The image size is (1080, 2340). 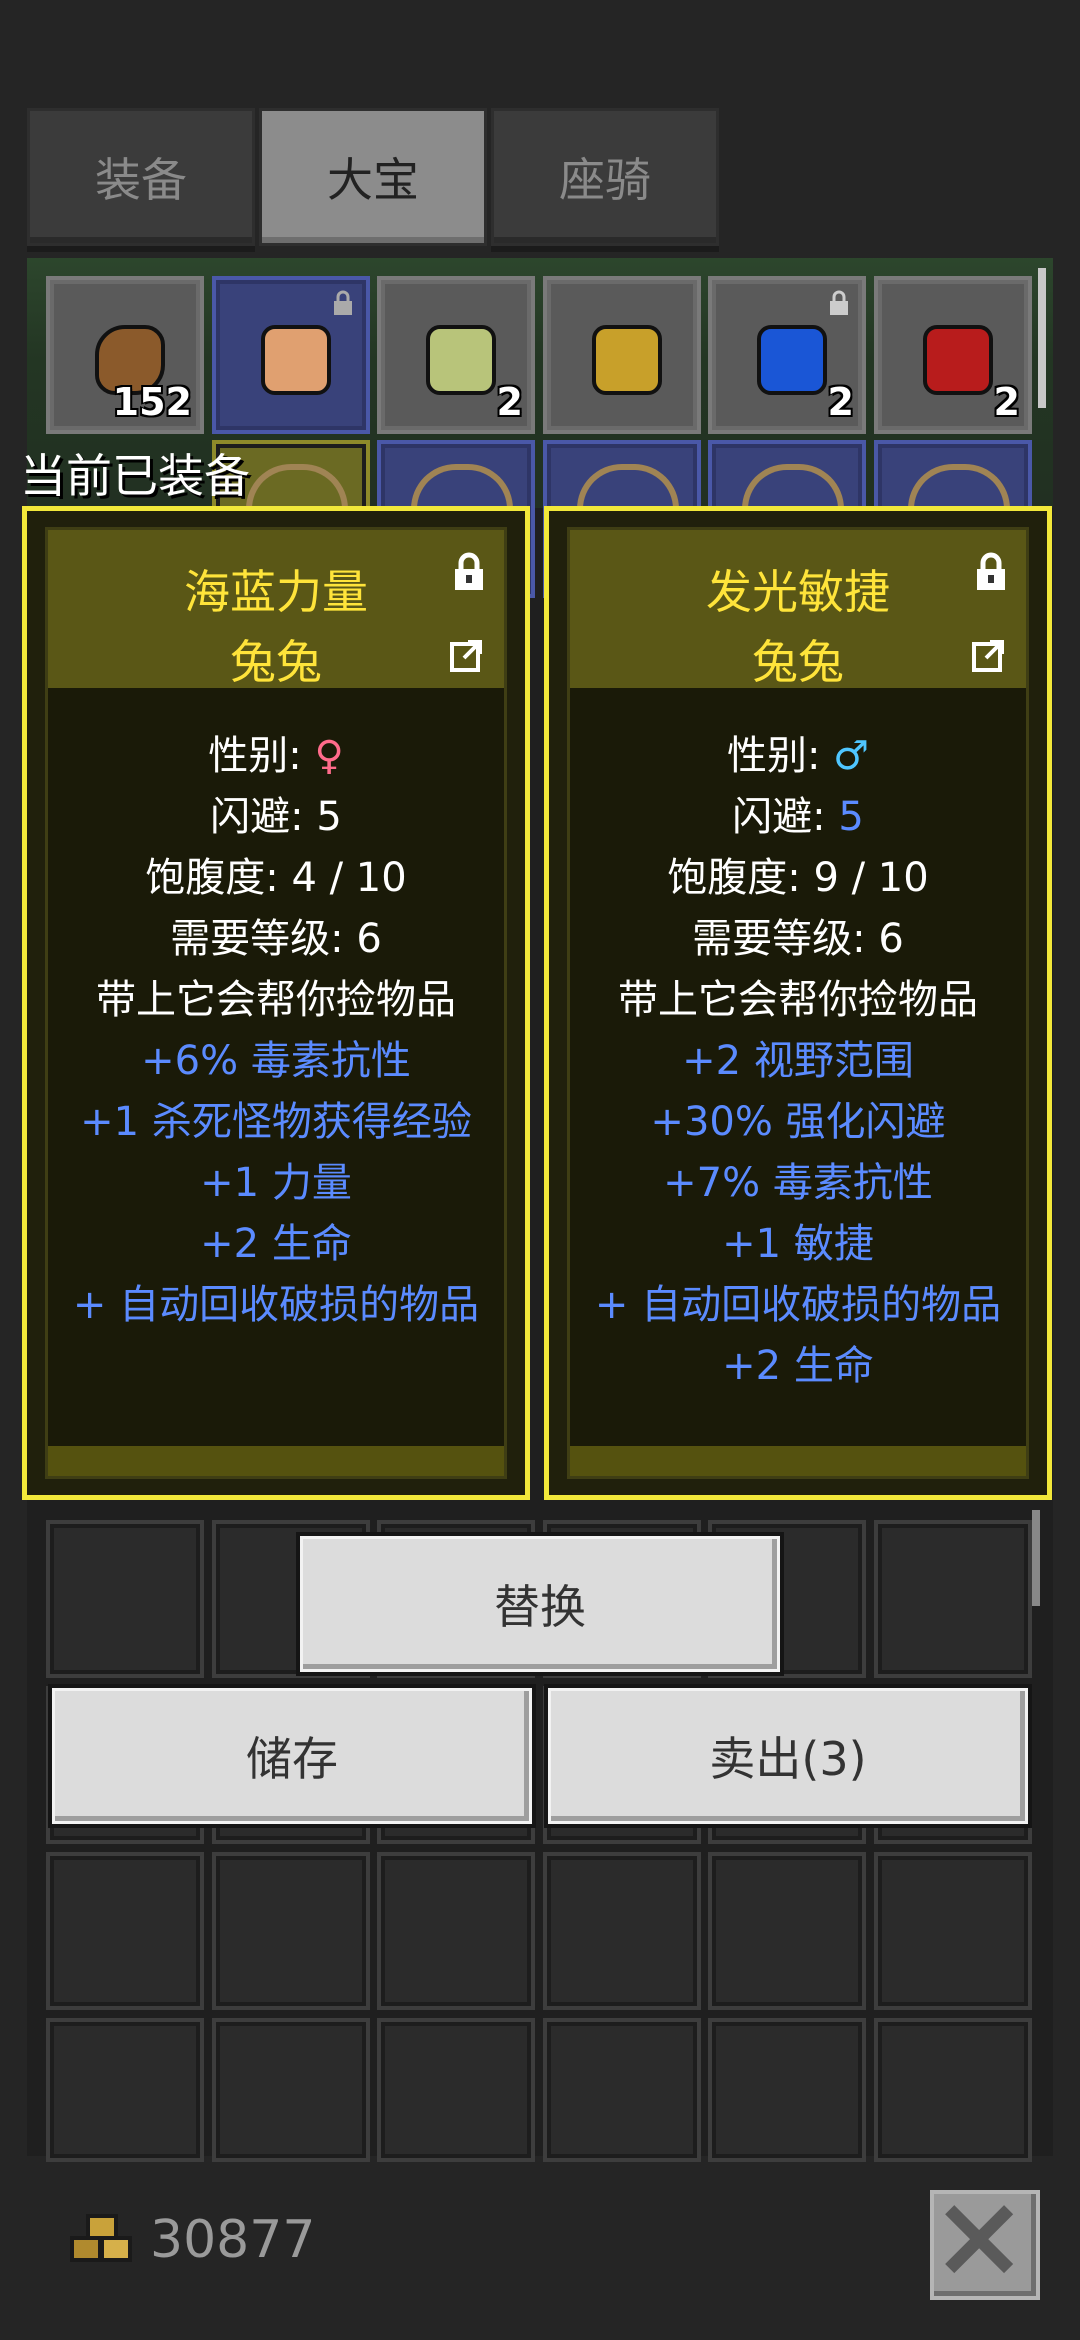 I want to click on inventory-slot: 152, so click(x=125, y=355).